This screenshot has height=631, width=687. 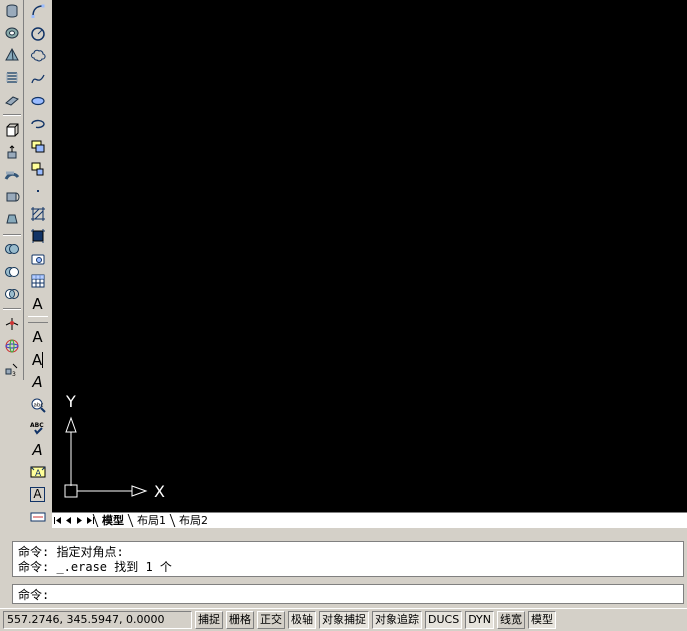 I want to click on modeling-toolbar: 3, so click(x=12, y=190).